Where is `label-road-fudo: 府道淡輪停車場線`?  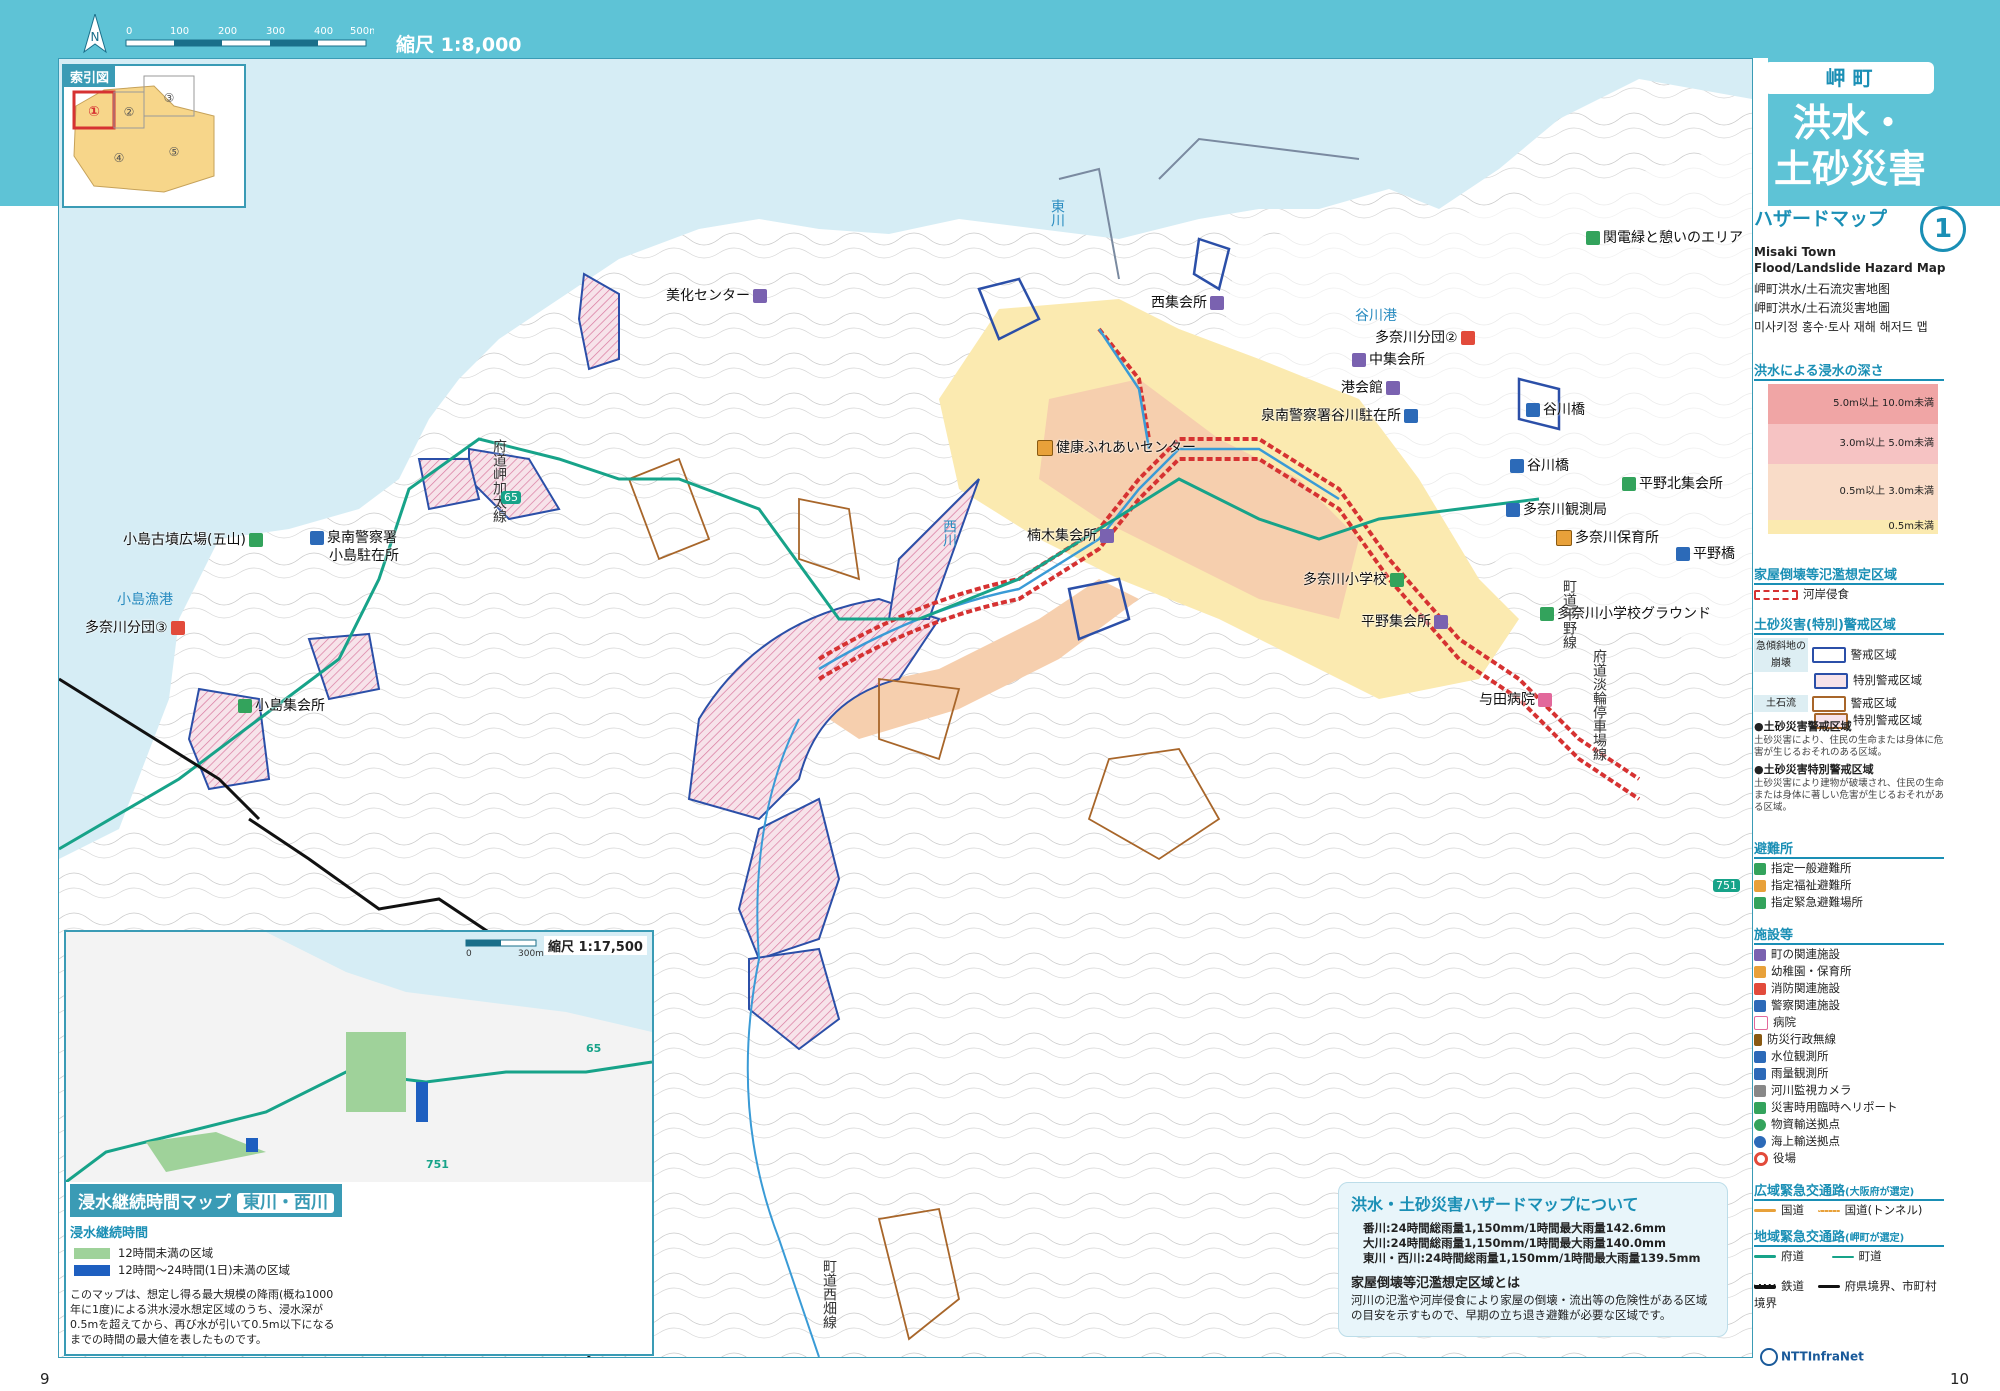
label-road-fudo: 府道淡輪停車場線 is located at coordinates (1599, 705).